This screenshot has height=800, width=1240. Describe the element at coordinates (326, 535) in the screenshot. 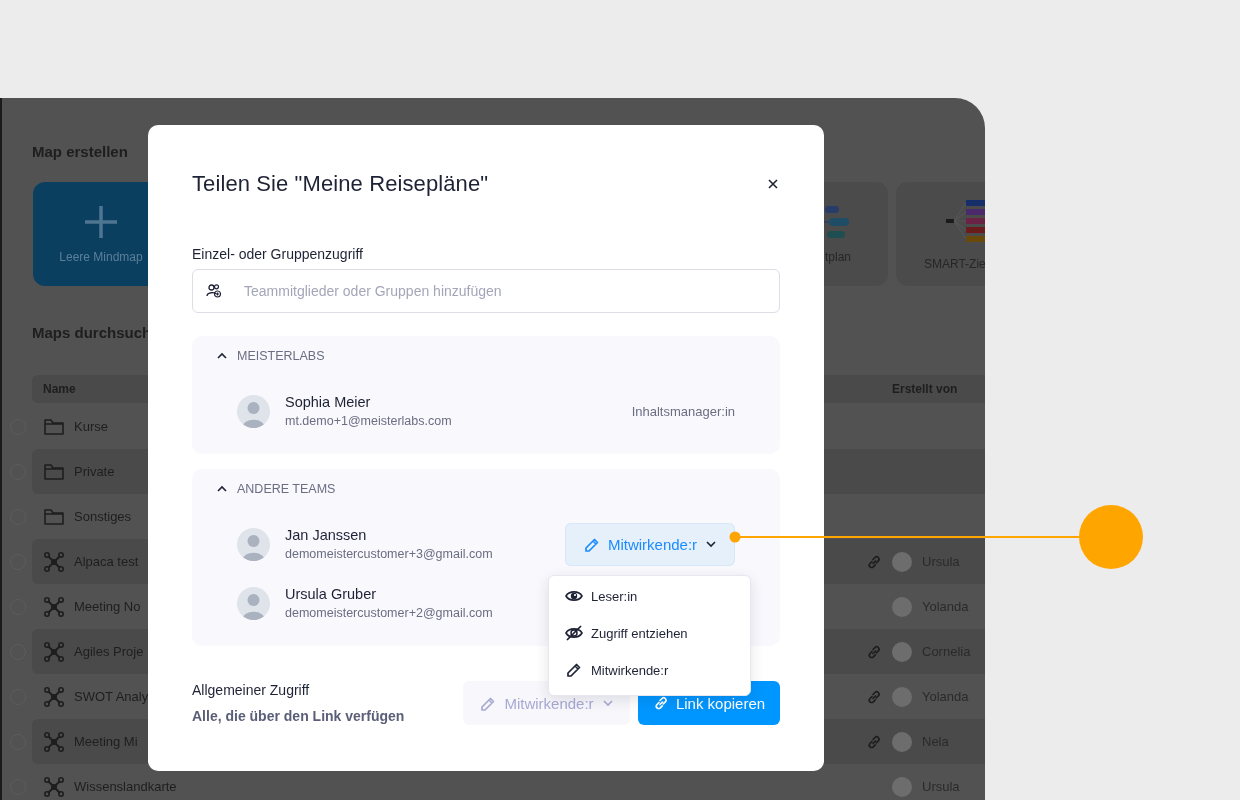

I see `member-name: Jan Janssen` at that location.